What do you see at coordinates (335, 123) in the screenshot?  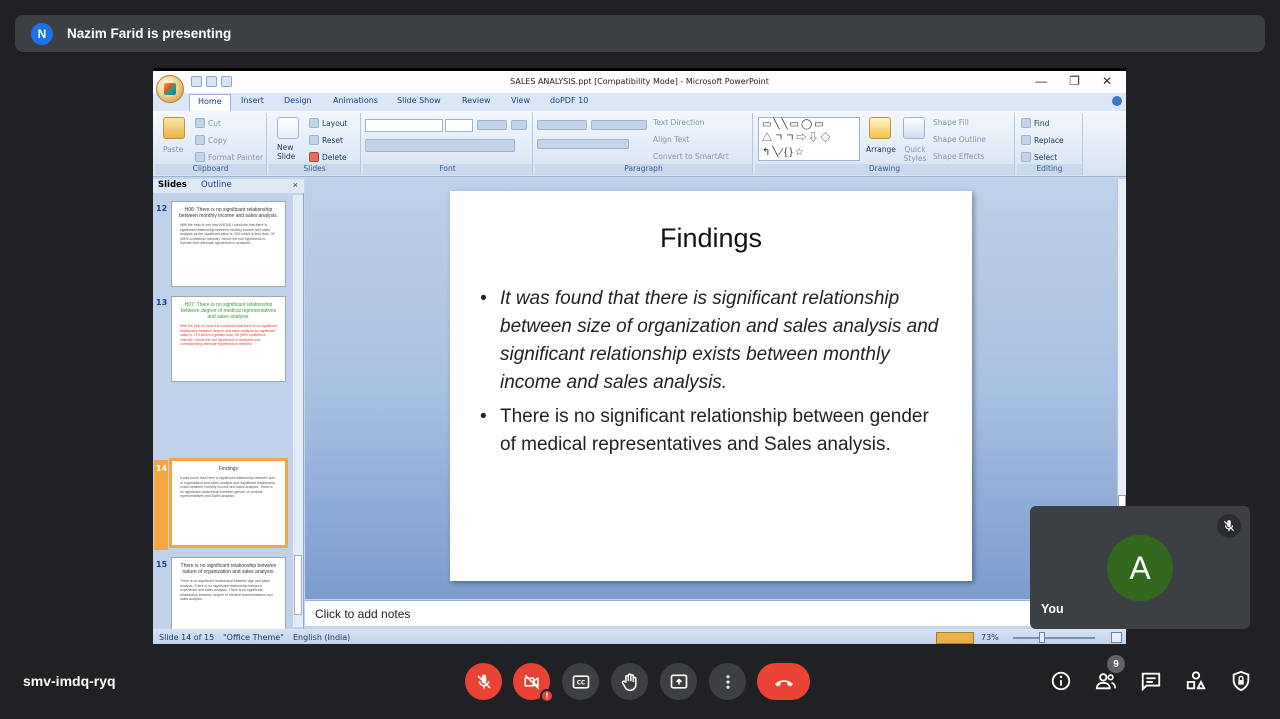 I see `layout-label: Layout` at bounding box center [335, 123].